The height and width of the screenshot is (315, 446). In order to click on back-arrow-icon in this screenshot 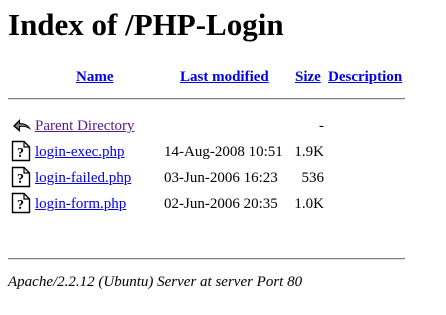, I will do `click(21, 124)`.